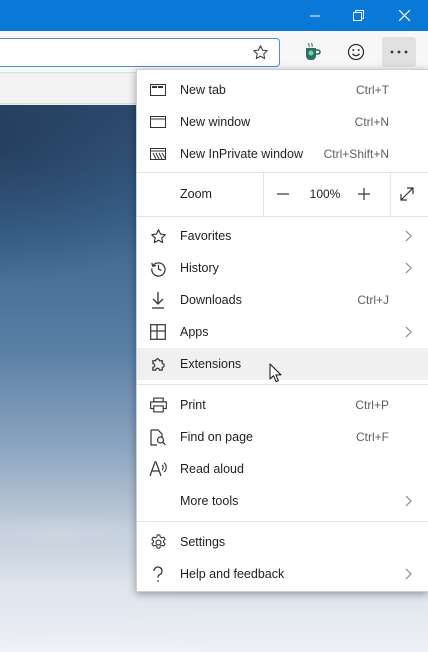  I want to click on zoom-out-button, so click(283, 194).